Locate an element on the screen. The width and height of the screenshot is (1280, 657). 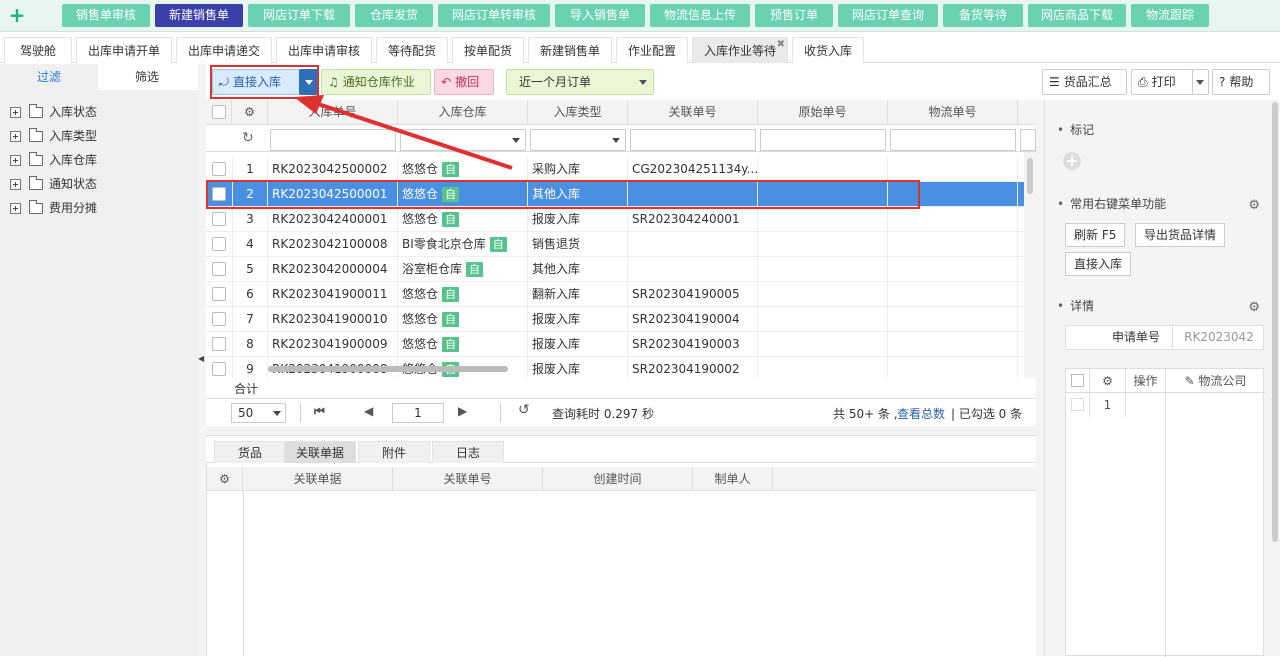
grid-vertical-scrollbar is located at coordinates (1030, 265).